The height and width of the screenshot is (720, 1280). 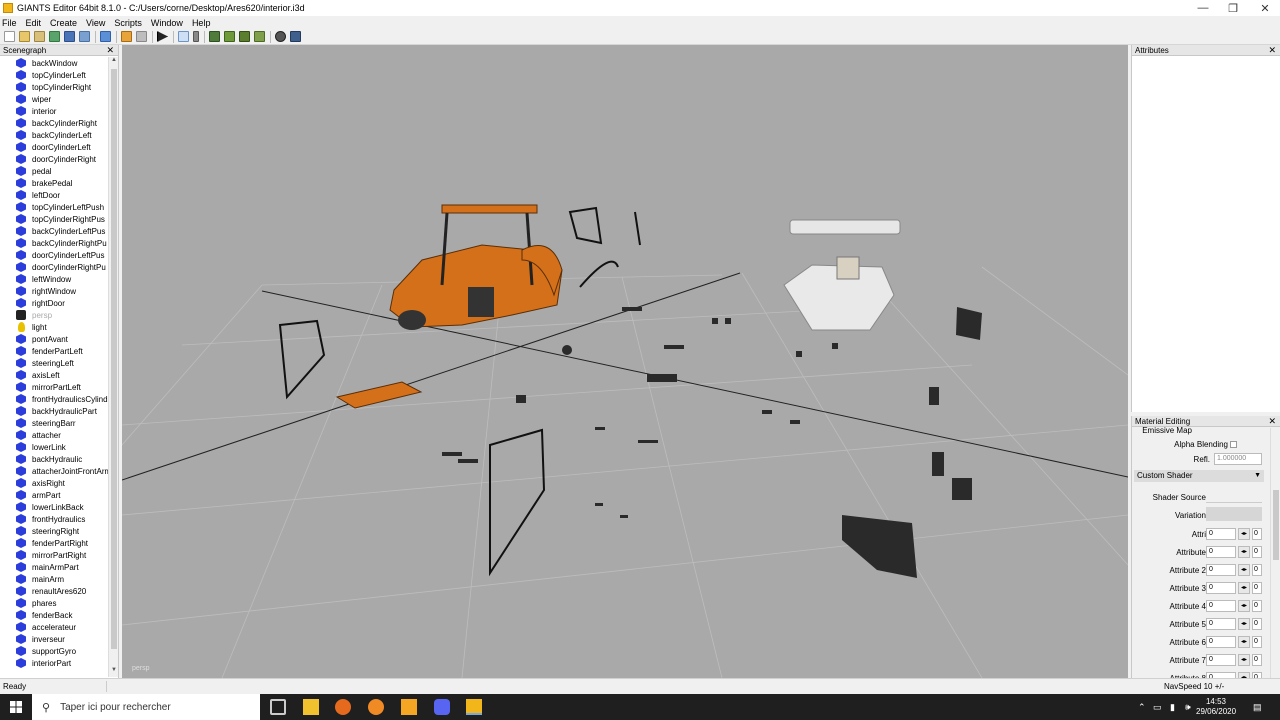 I want to click on texture-icon, so click(x=259, y=36).